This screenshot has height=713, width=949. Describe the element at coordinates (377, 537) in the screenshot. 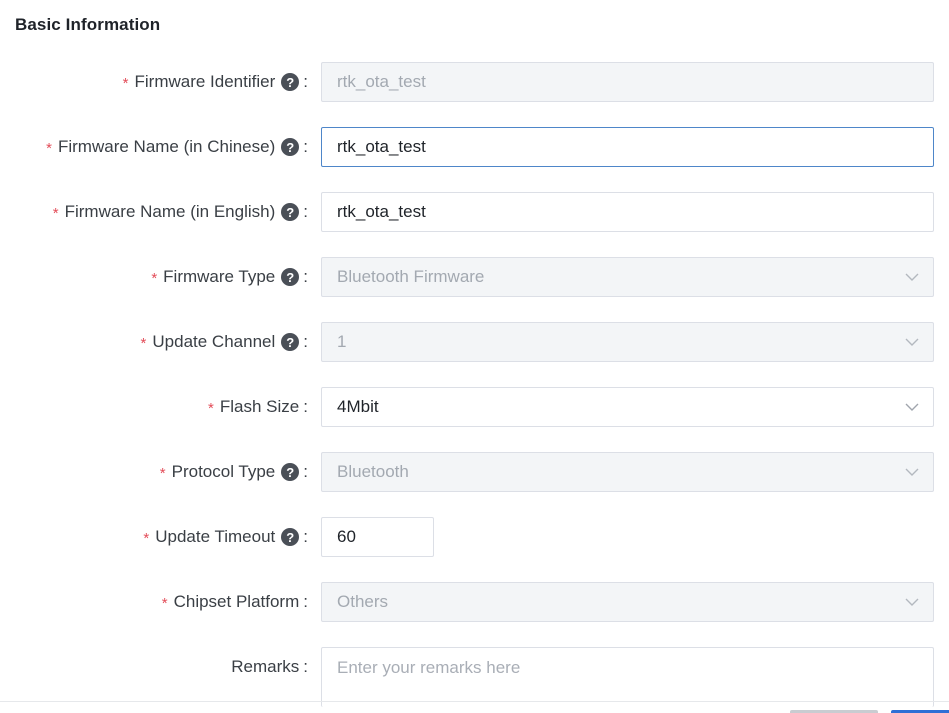

I see `update-timeout-input: 60` at that location.